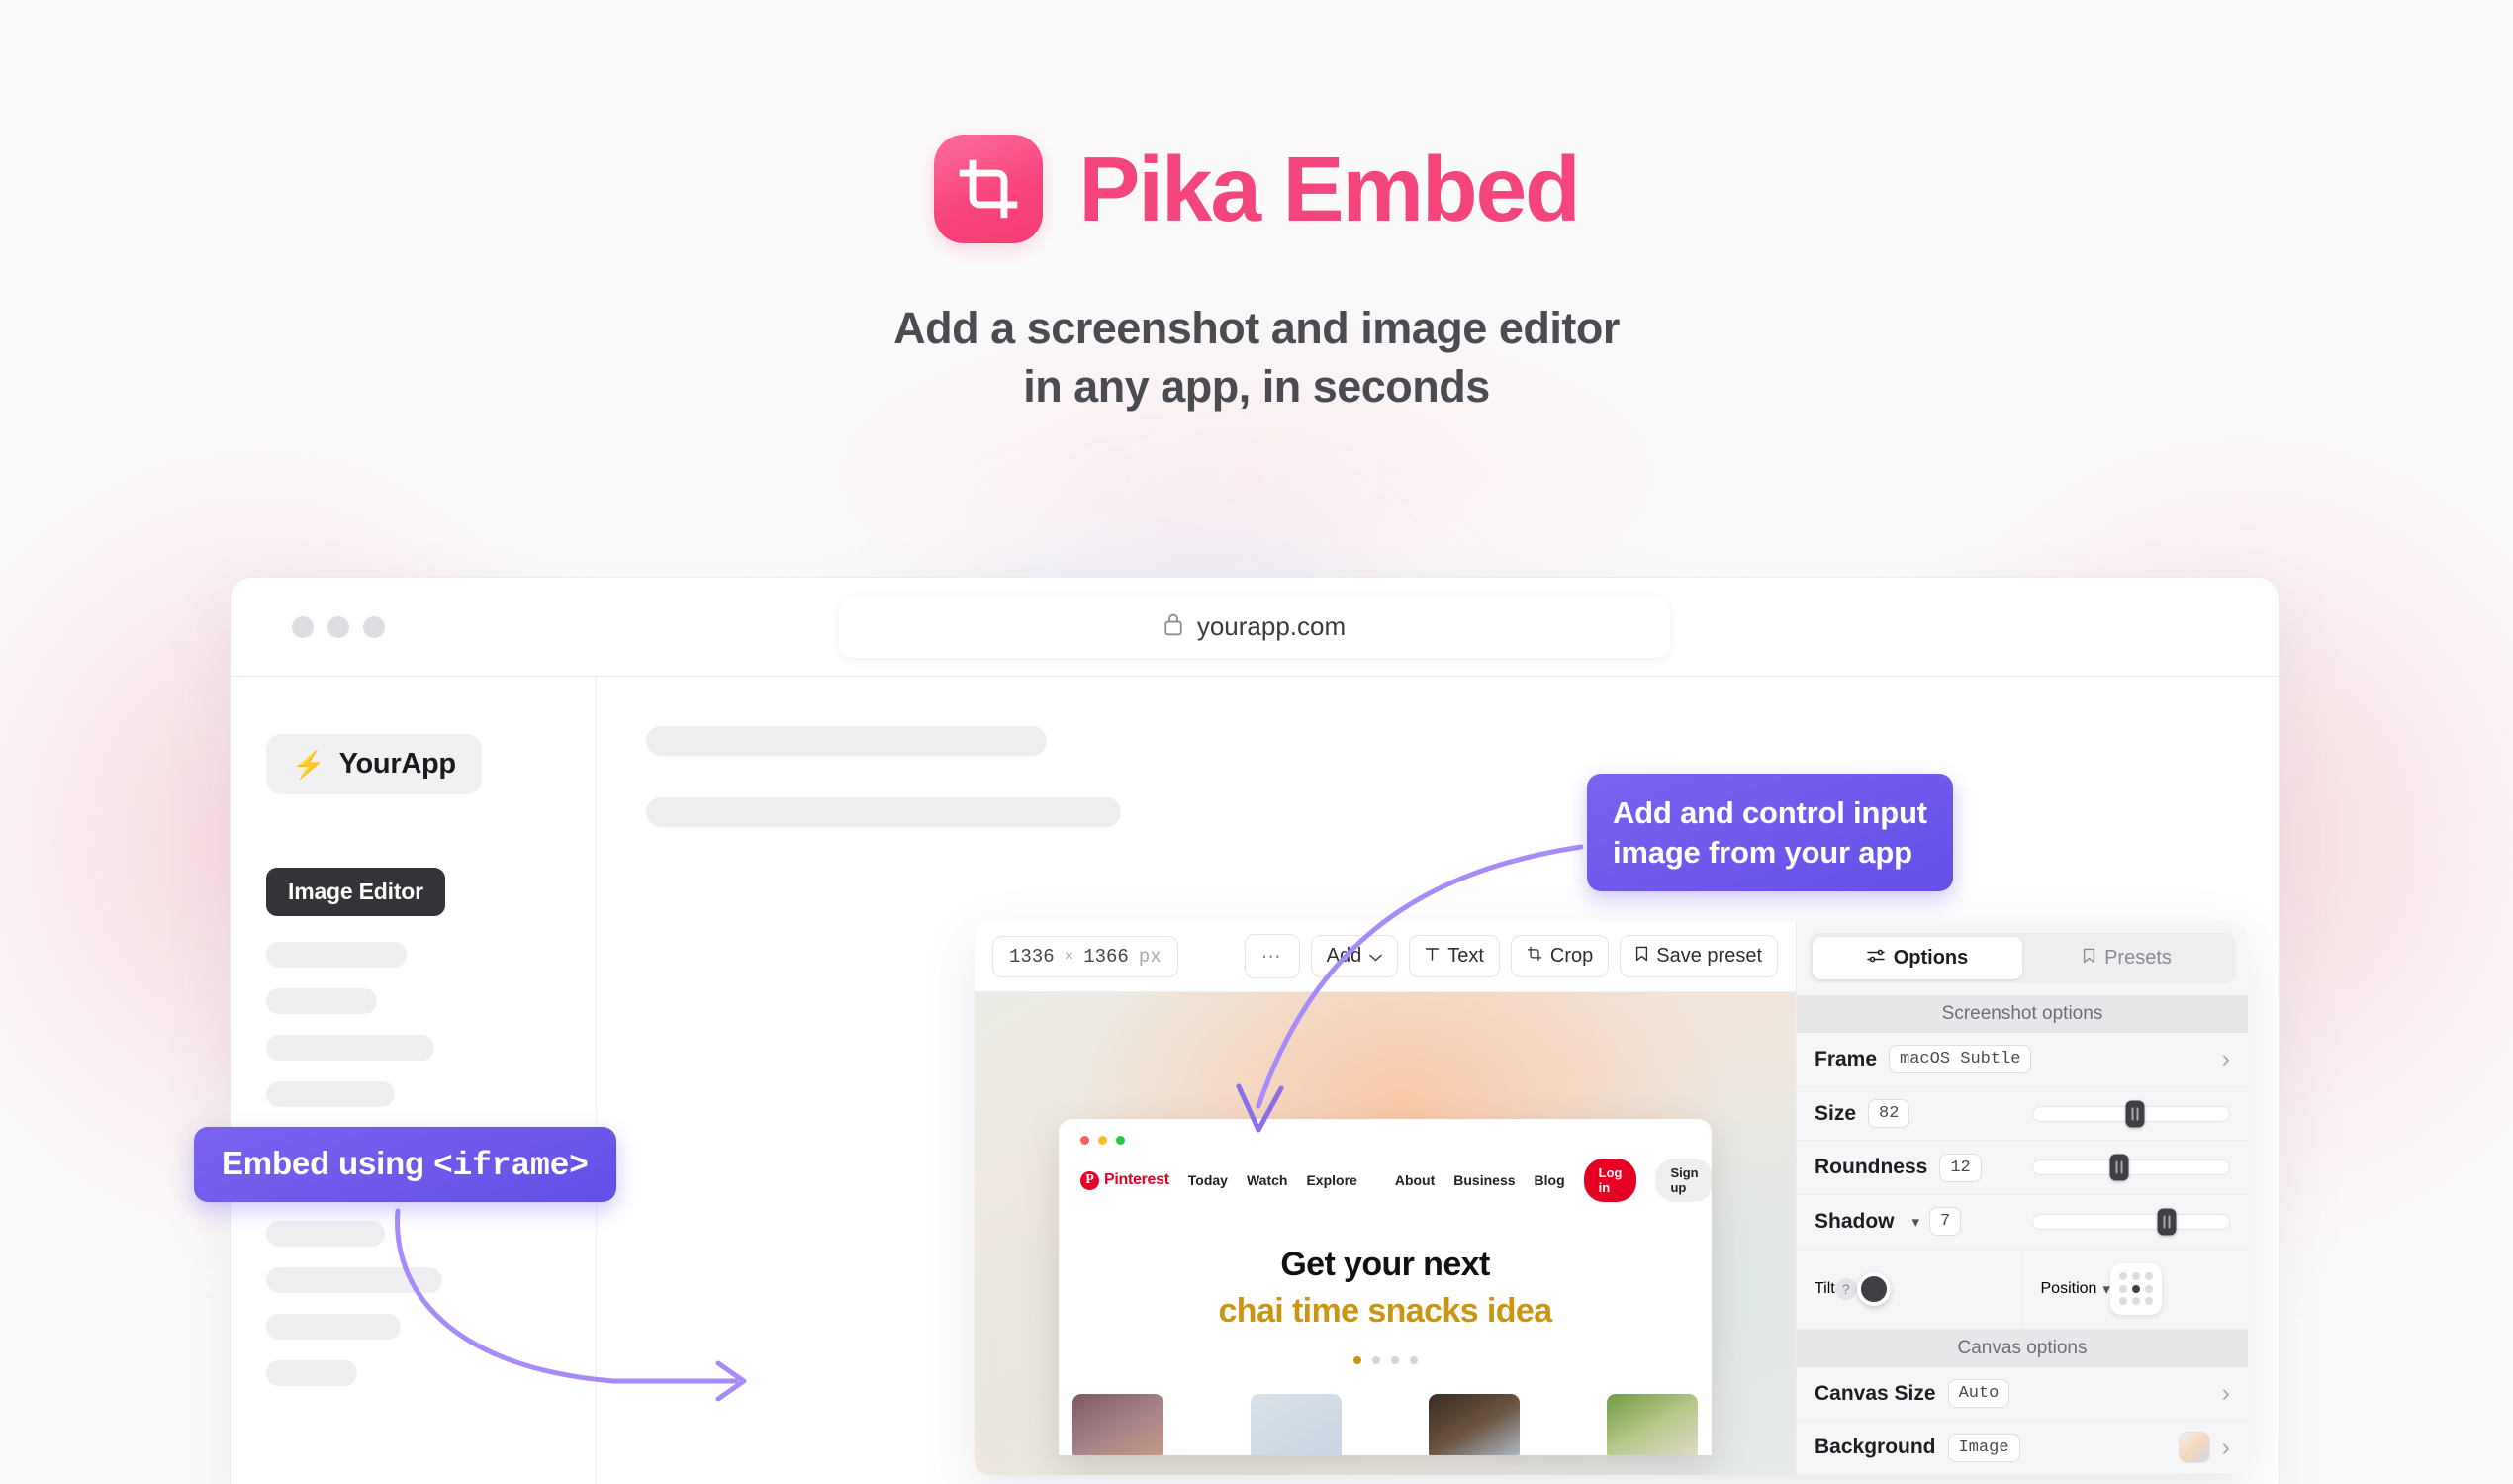 Image resolution: width=2513 pixels, height=1484 pixels. Describe the element at coordinates (1873, 1288) in the screenshot. I see `tilt-handle` at that location.